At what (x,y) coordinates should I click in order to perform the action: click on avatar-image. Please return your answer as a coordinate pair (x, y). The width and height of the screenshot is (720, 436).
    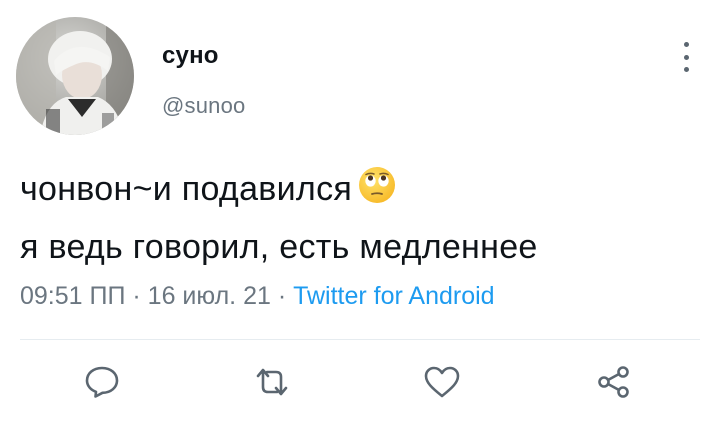
    Looking at the image, I should click on (75, 76).